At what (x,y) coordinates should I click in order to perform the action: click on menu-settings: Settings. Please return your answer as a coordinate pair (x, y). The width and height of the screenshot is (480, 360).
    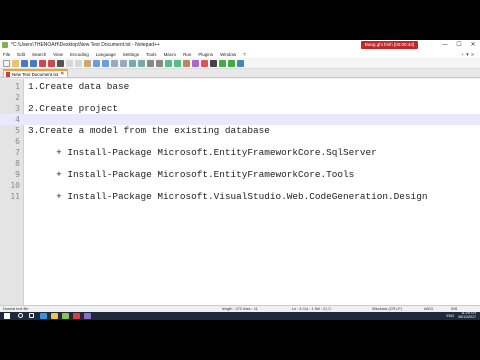
    Looking at the image, I should click on (131, 54).